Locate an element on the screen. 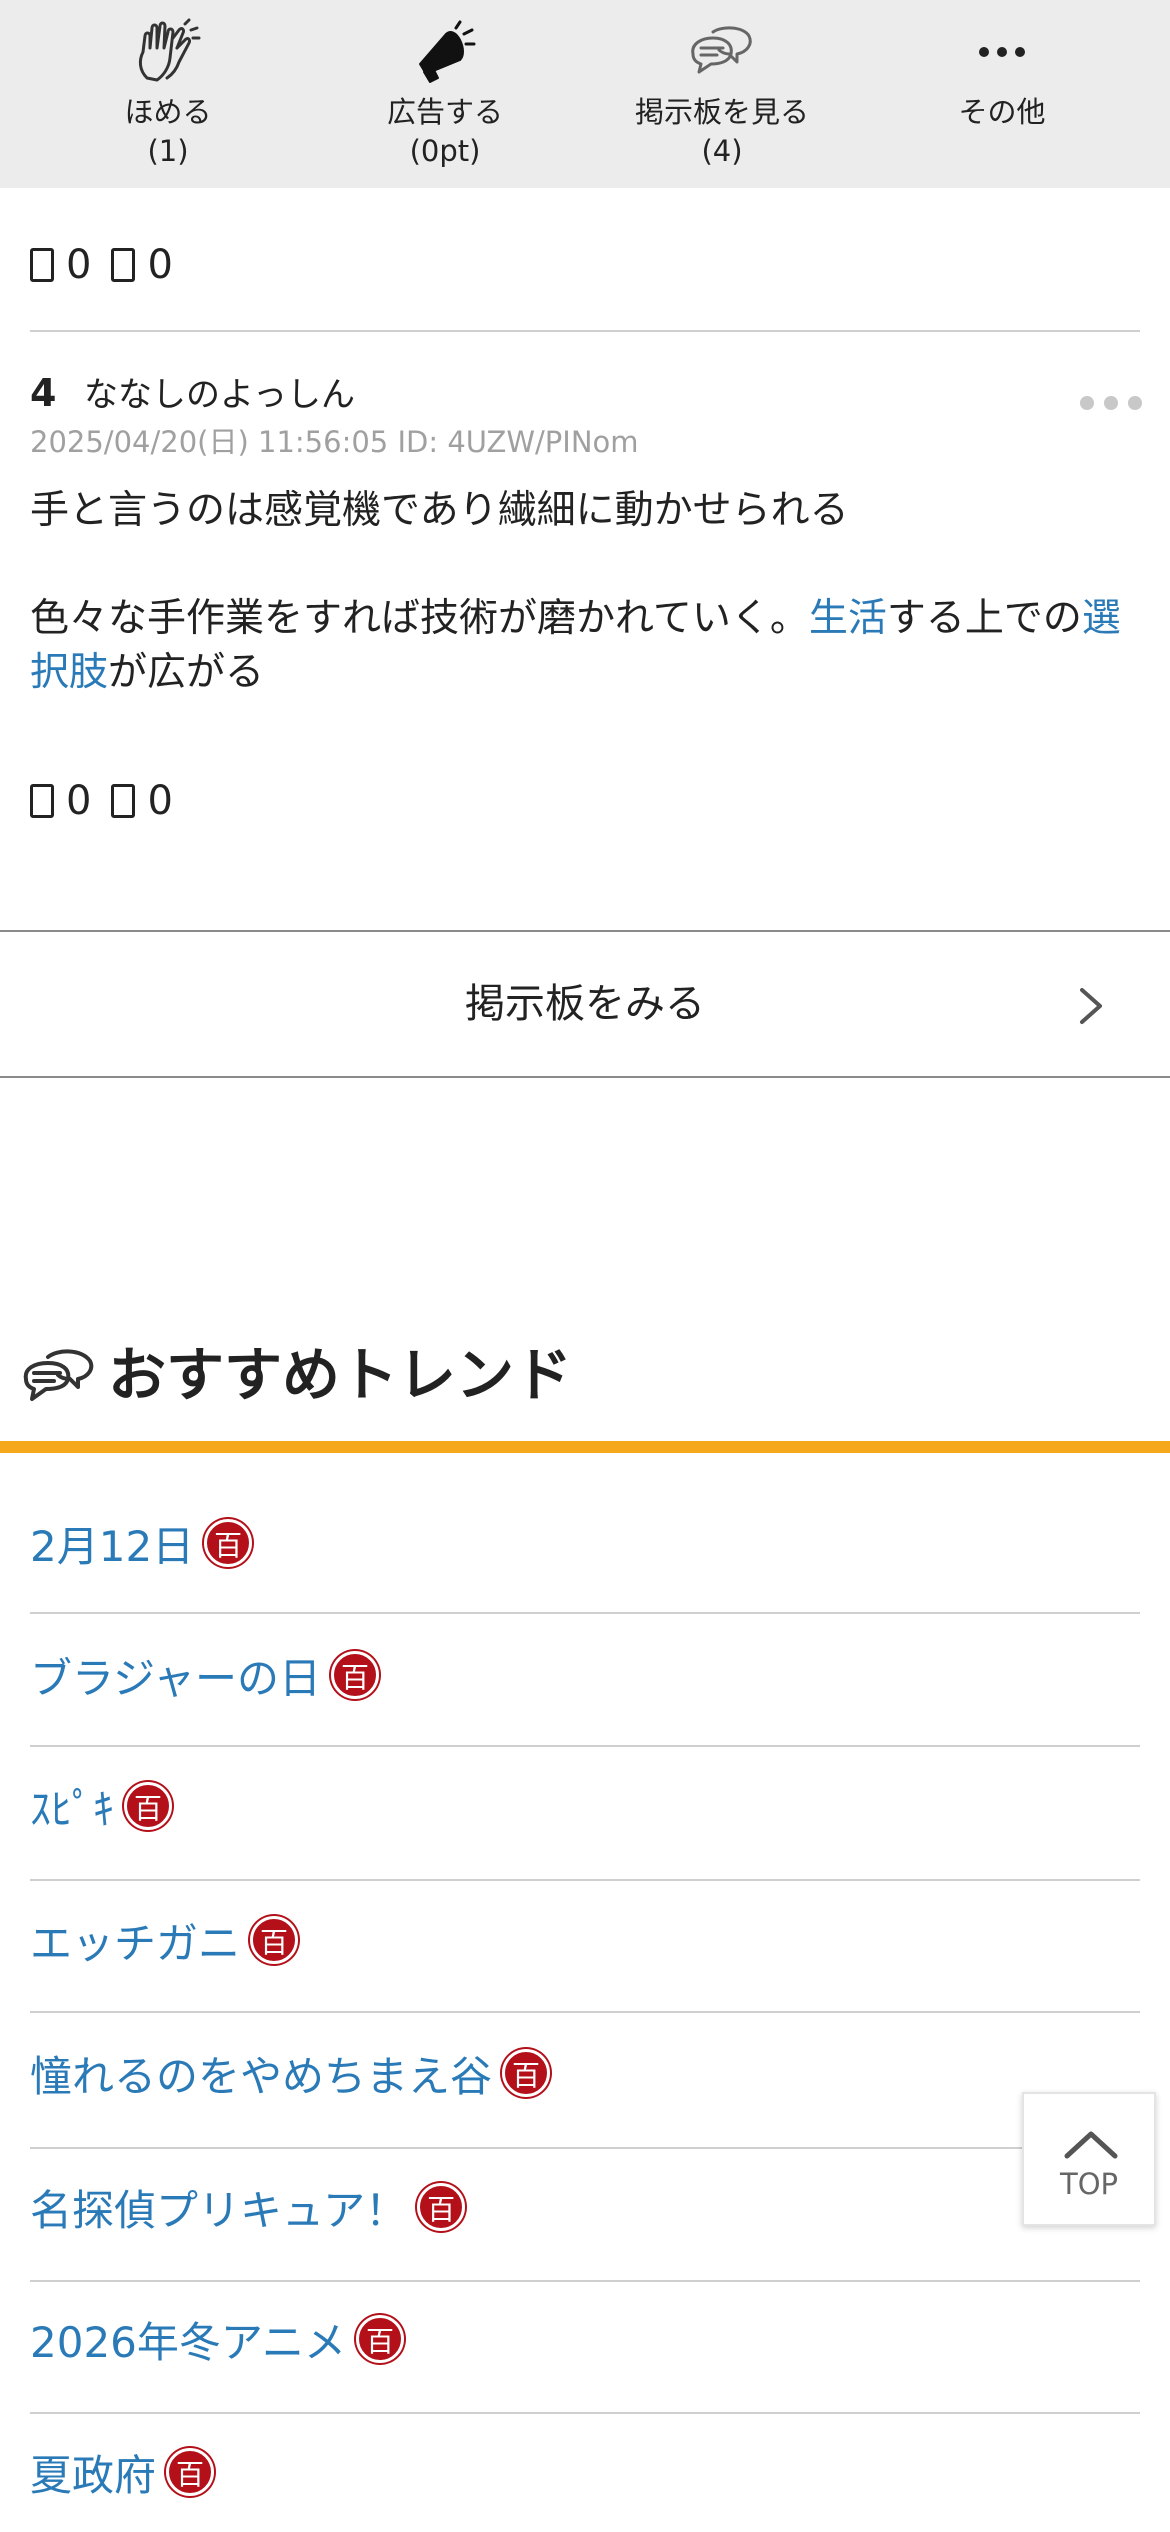  trend-label: 2月12日 is located at coordinates (112, 1546).